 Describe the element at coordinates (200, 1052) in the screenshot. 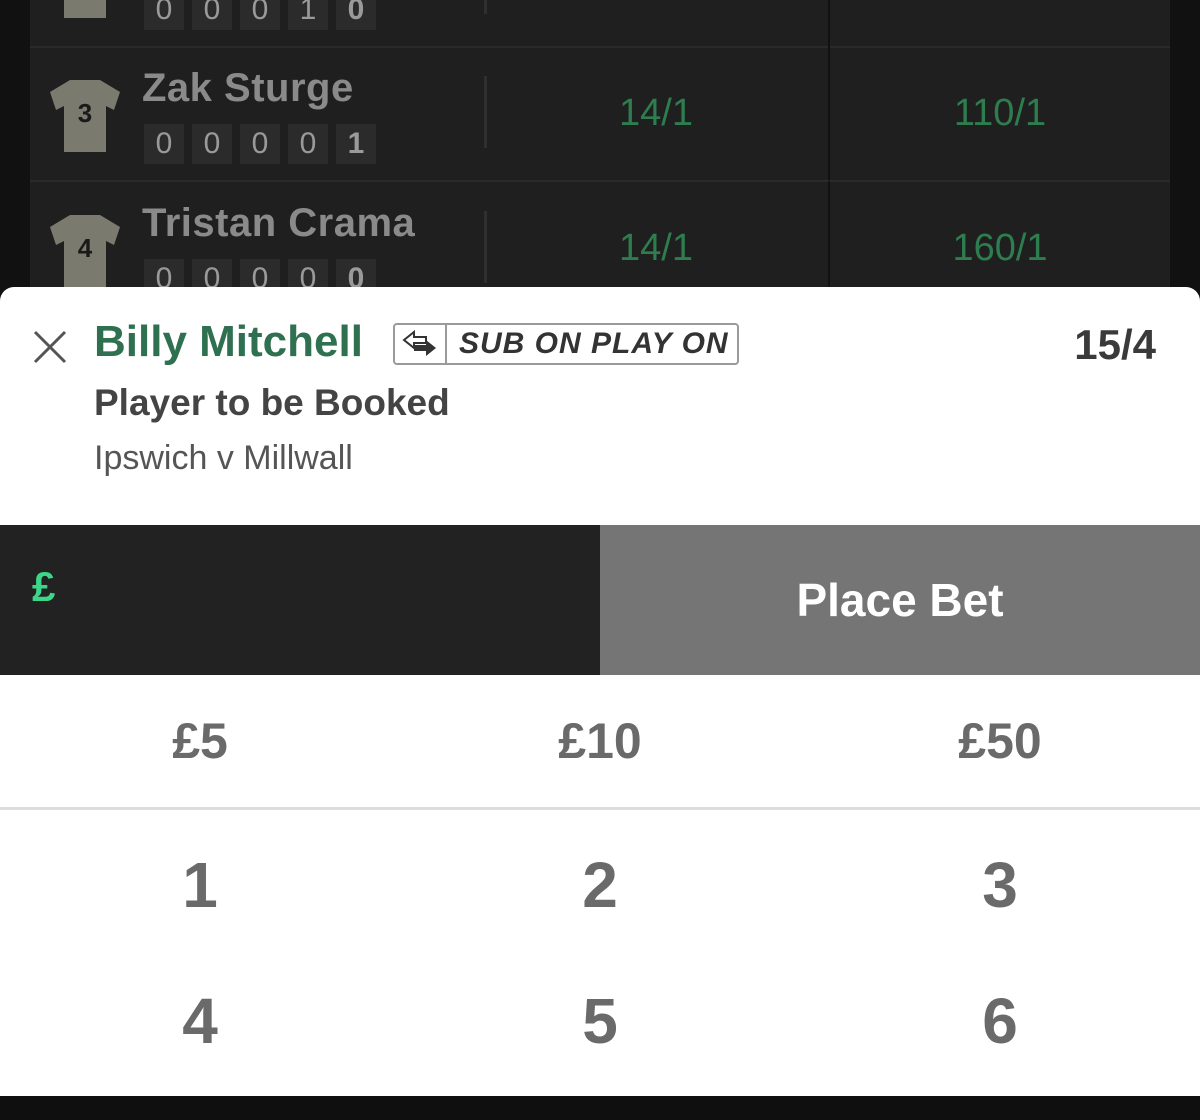

I see `key-4: 4` at that location.